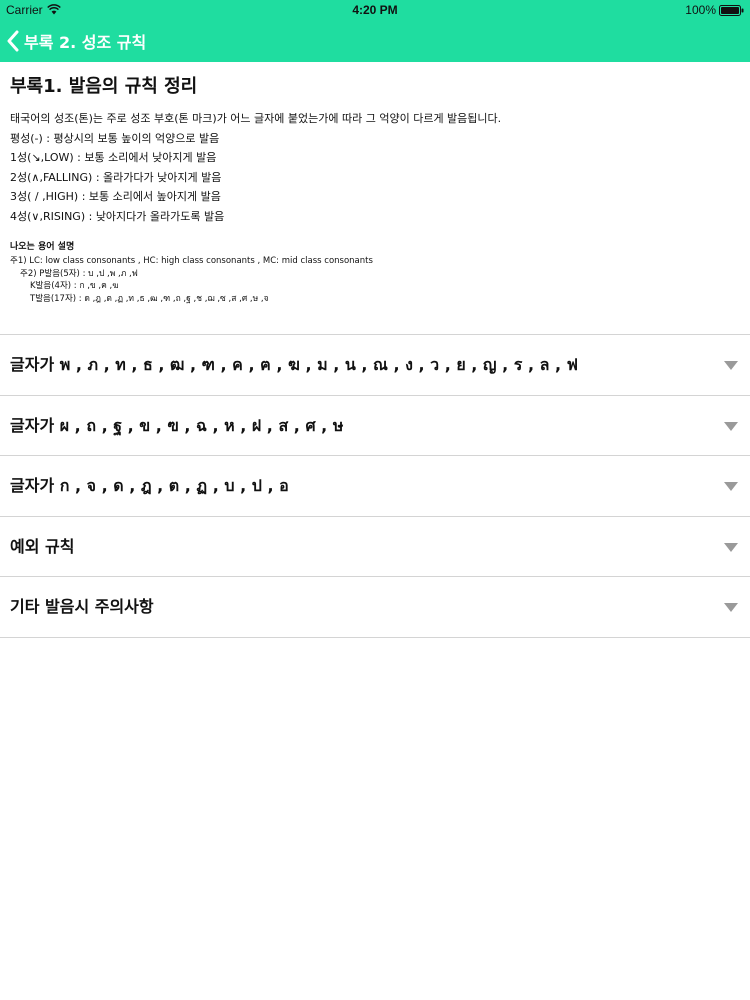 The image size is (750, 1000). I want to click on section-pronunciation-notes: 기타 발음시 주의사항, so click(375, 607).